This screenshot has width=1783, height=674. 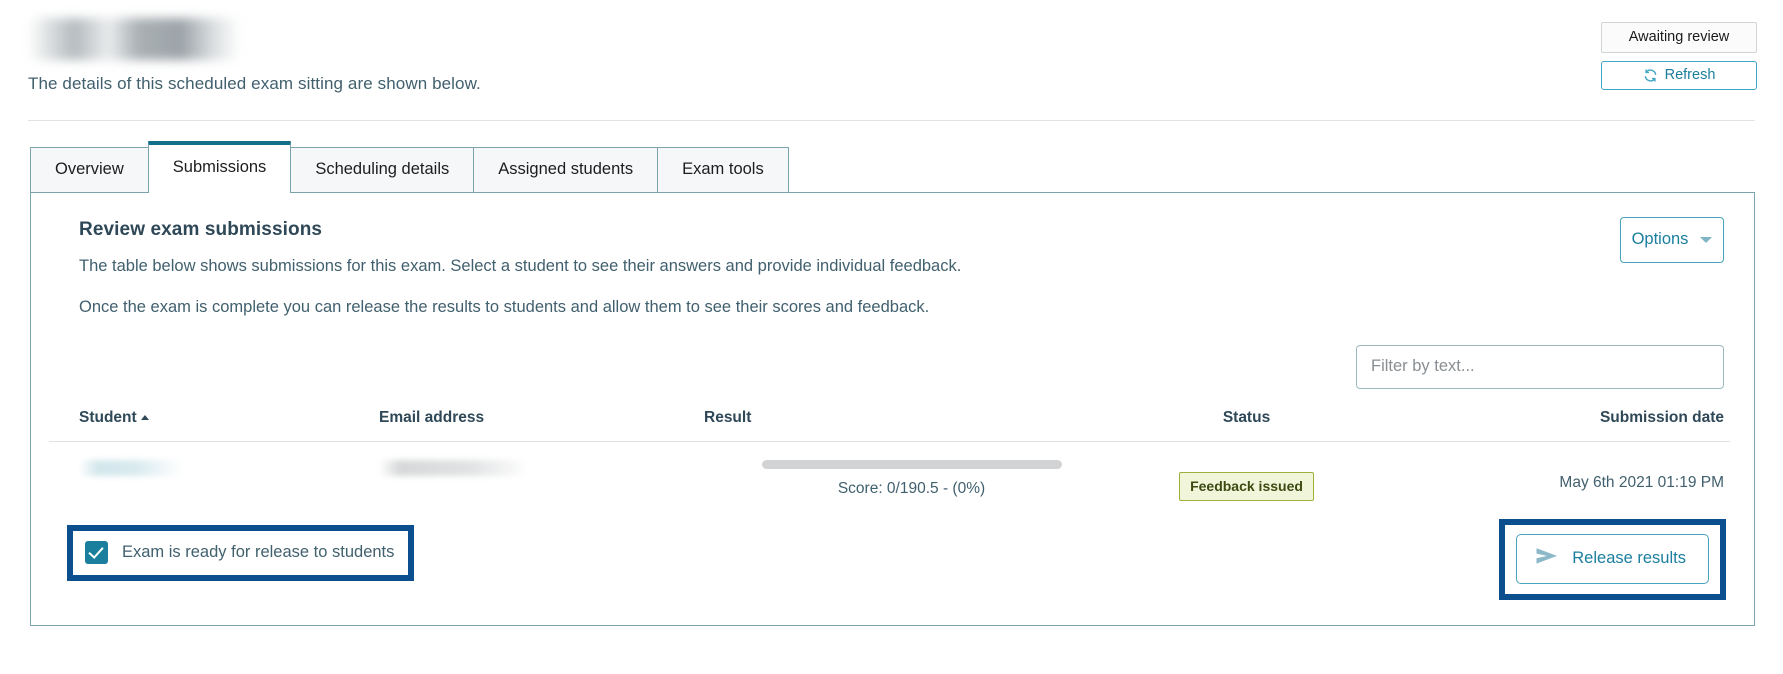 What do you see at coordinates (1661, 417) in the screenshot?
I see `column-header-submission-date-label: Submission date` at bounding box center [1661, 417].